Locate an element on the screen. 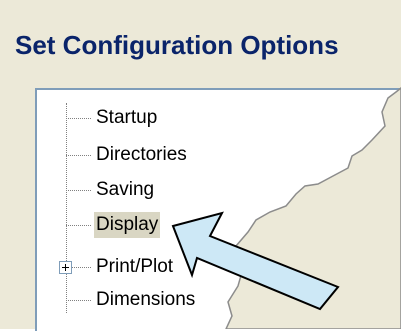 The width and height of the screenshot is (401, 331). tree-guide-line is located at coordinates (66, 208).